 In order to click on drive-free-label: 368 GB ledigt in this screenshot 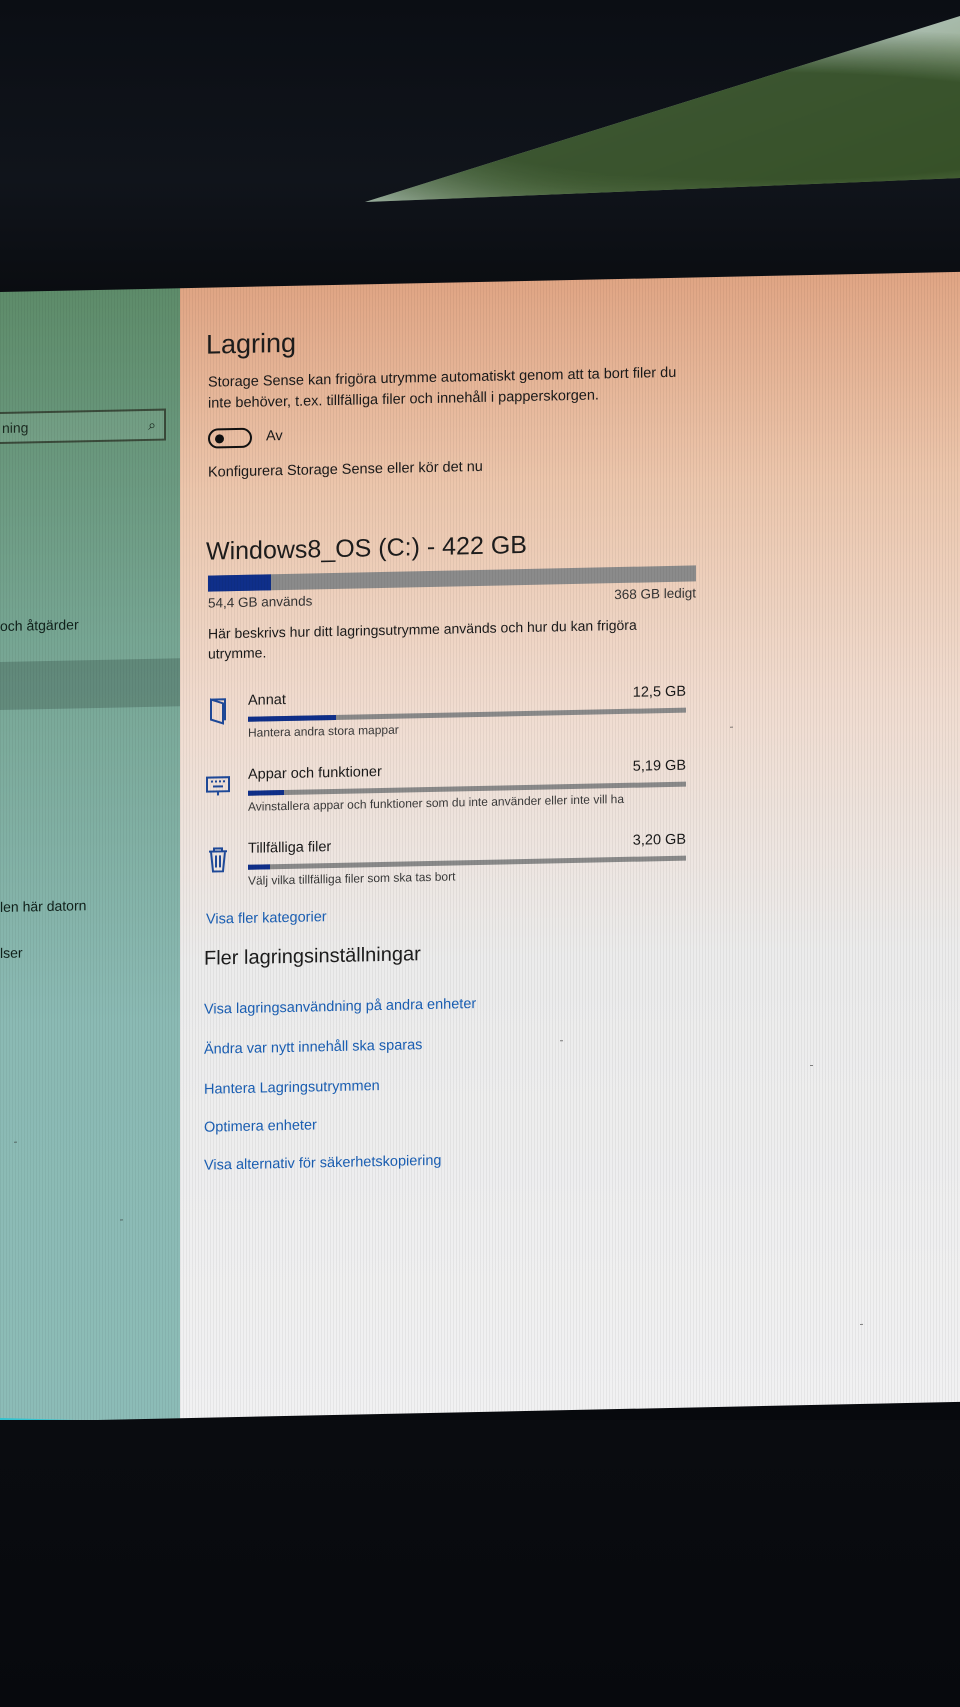, I will do `click(655, 594)`.